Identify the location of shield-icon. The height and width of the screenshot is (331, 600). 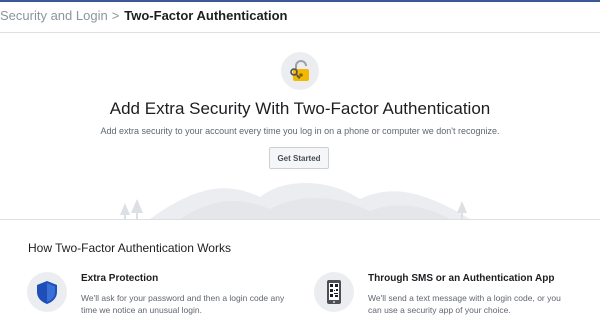
(47, 292).